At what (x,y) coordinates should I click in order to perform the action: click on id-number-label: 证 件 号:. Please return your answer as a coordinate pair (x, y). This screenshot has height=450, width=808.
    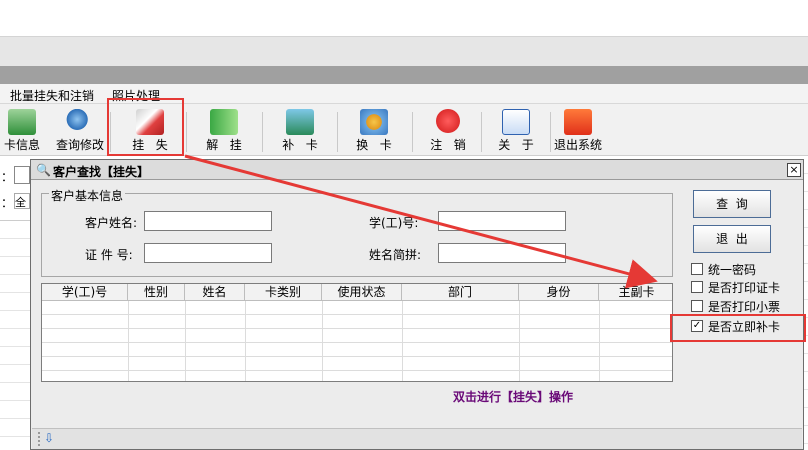
    Looking at the image, I should click on (109, 255).